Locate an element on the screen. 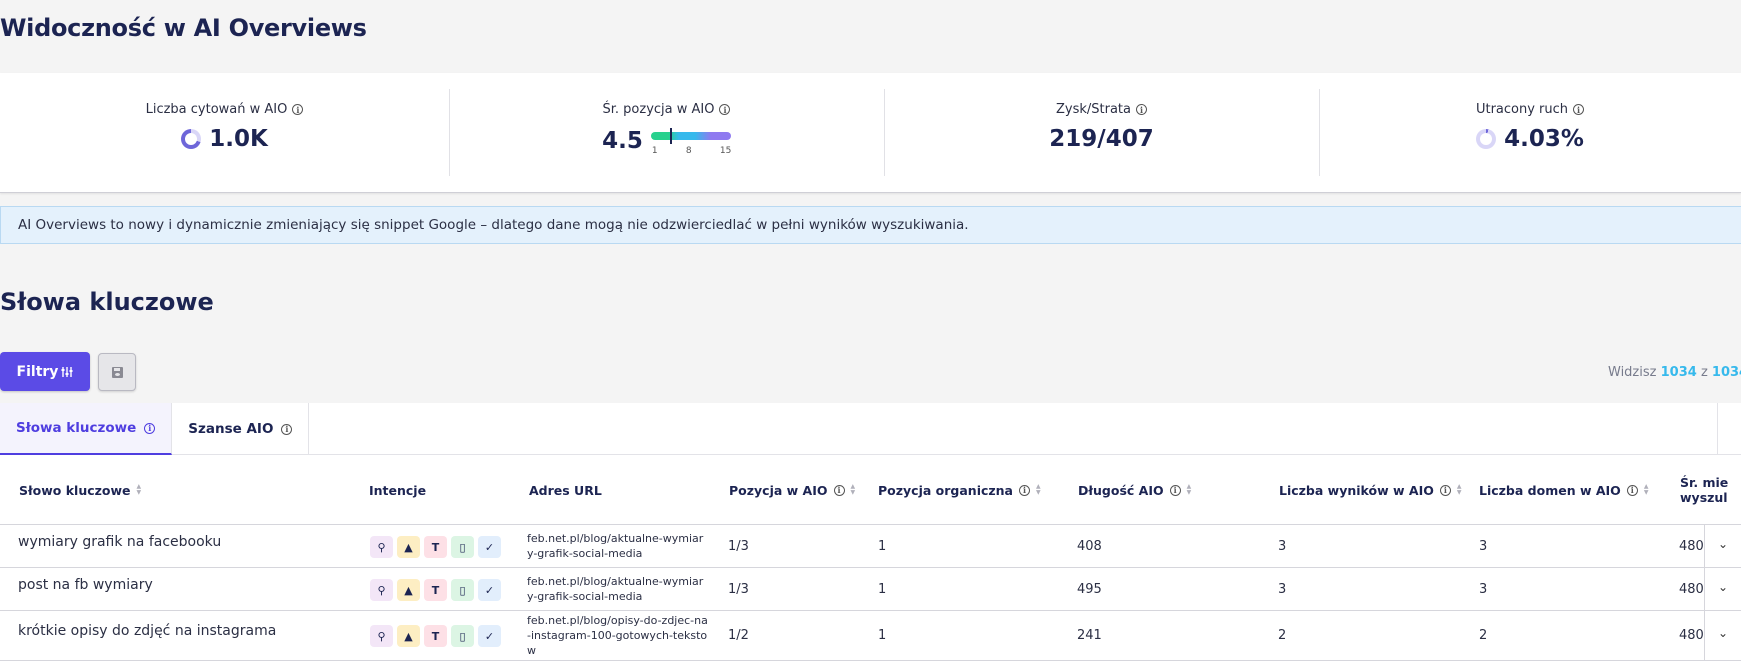 Image resolution: width=1741 pixels, height=661 pixels. tab-label: Słowa kluczowe is located at coordinates (76, 428).